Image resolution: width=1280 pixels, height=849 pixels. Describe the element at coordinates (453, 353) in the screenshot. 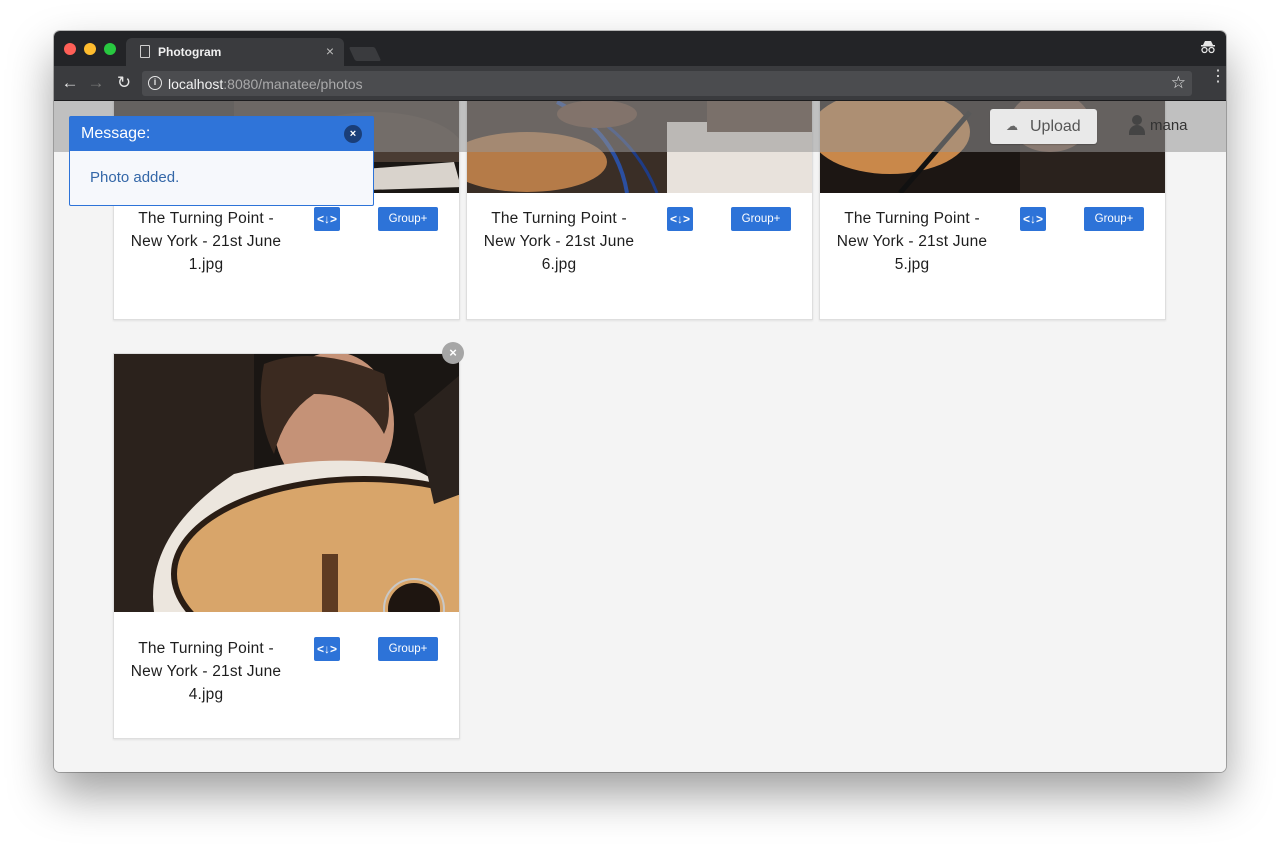

I see `remove-photo-icon: ×` at that location.